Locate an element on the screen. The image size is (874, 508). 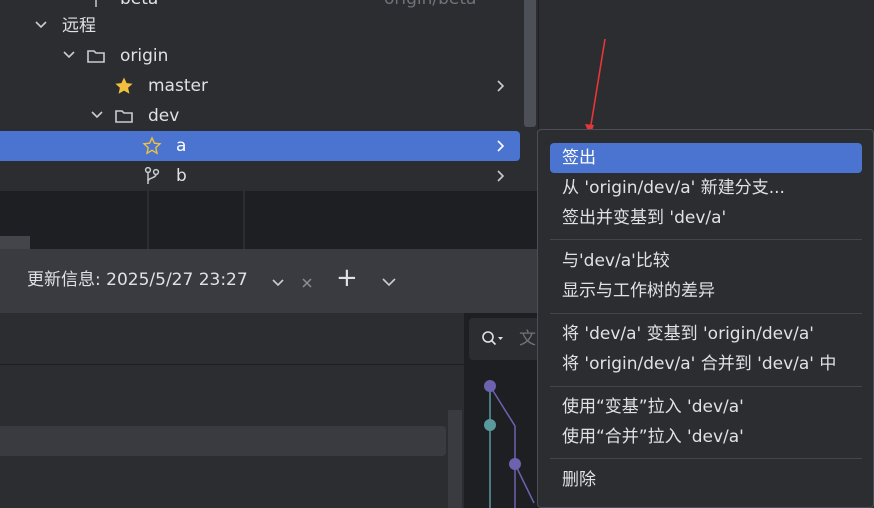
annotation-arrow is located at coordinates (595, 87).